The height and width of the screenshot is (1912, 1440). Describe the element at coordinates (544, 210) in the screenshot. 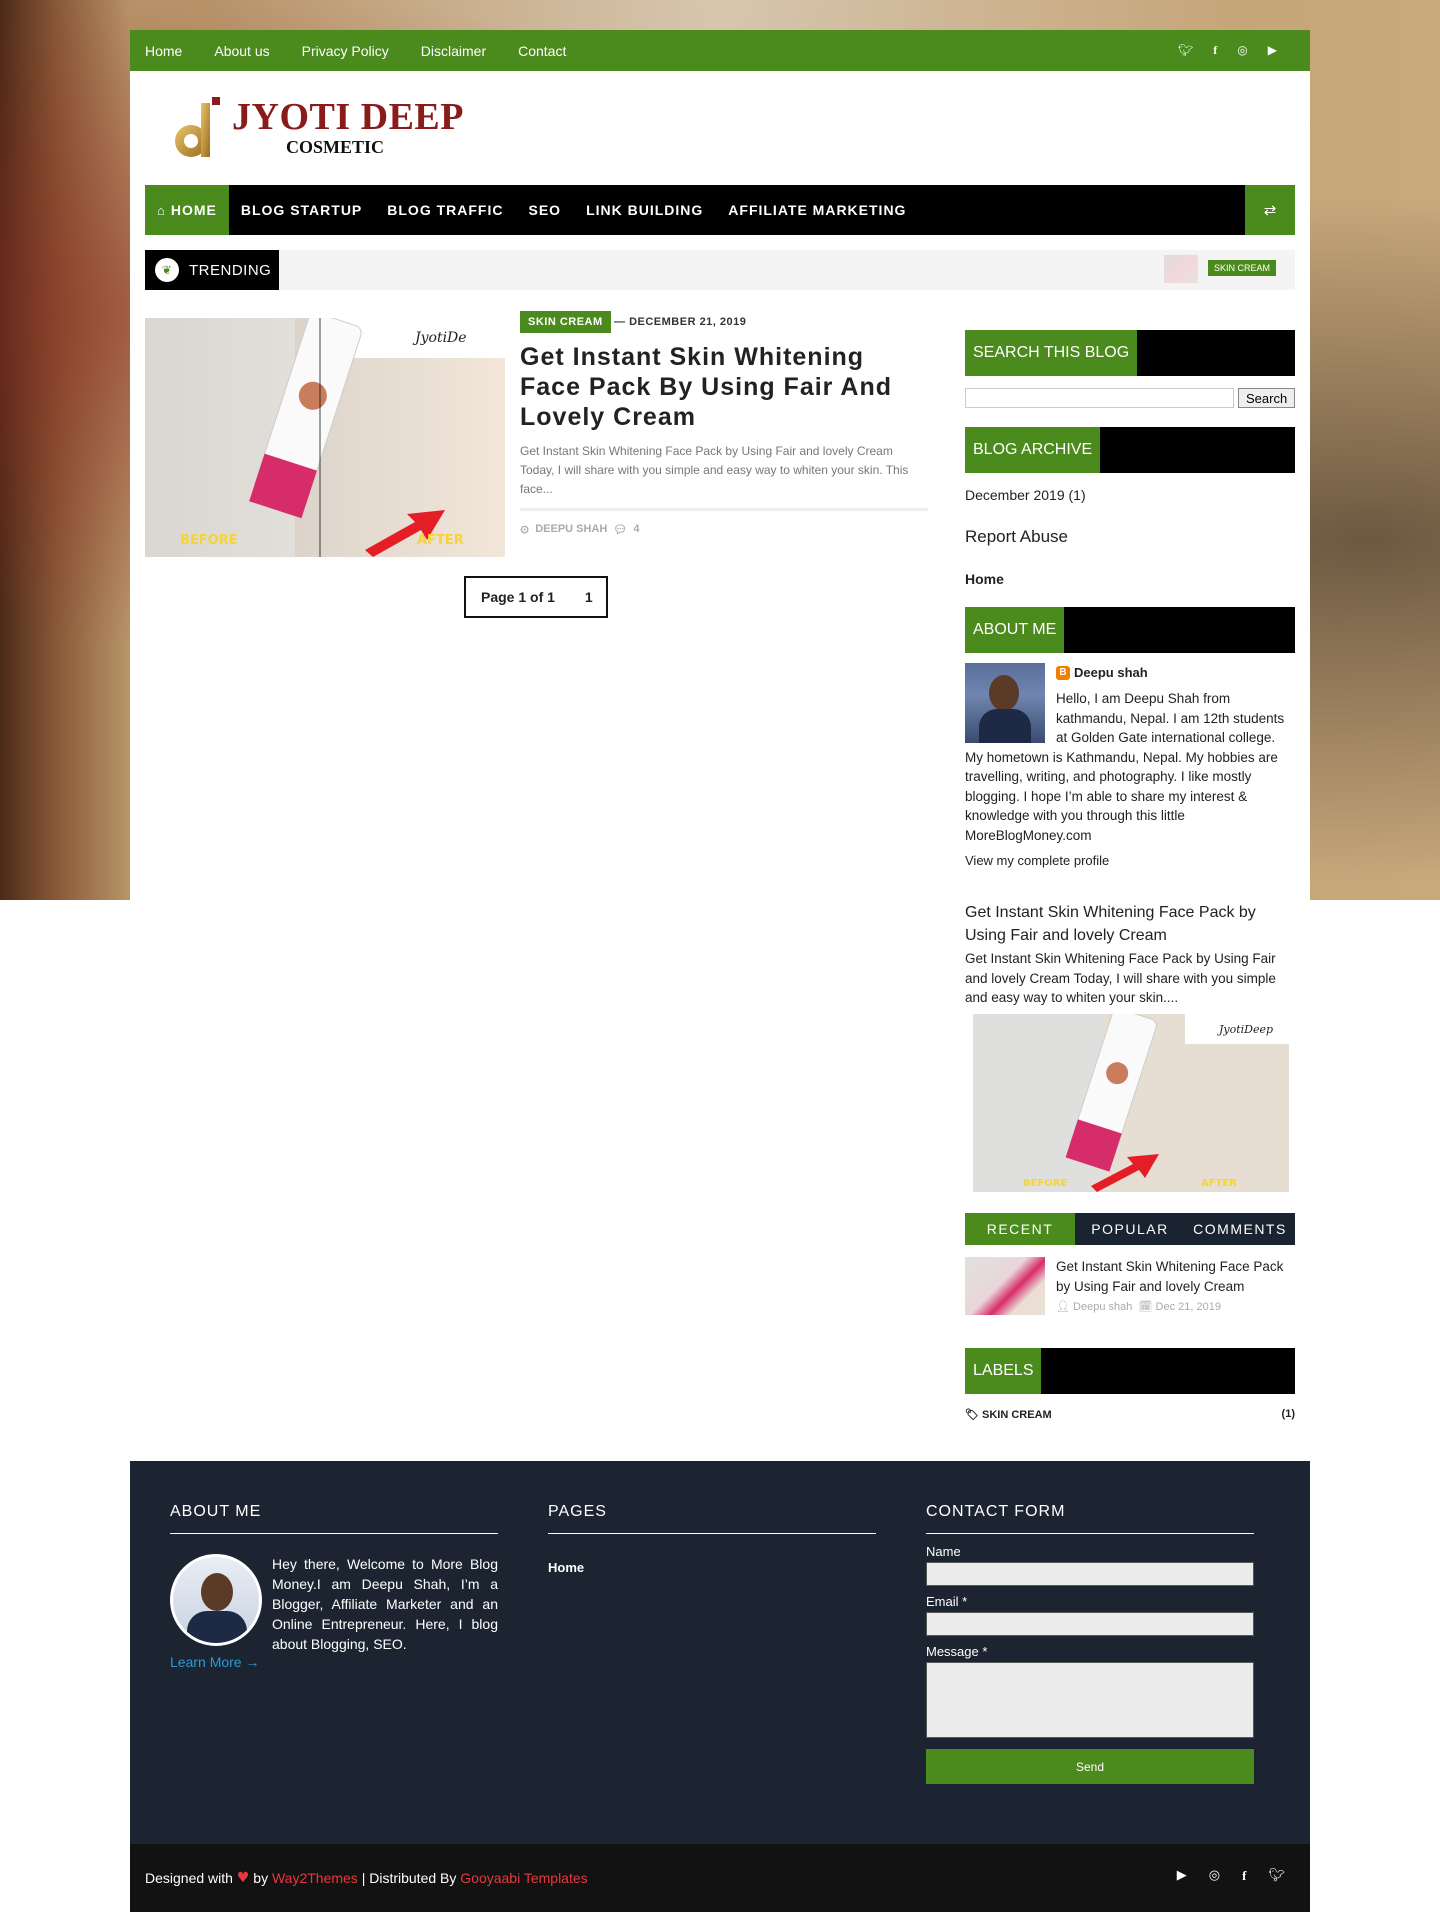

I see `nav-seo: SEO` at that location.